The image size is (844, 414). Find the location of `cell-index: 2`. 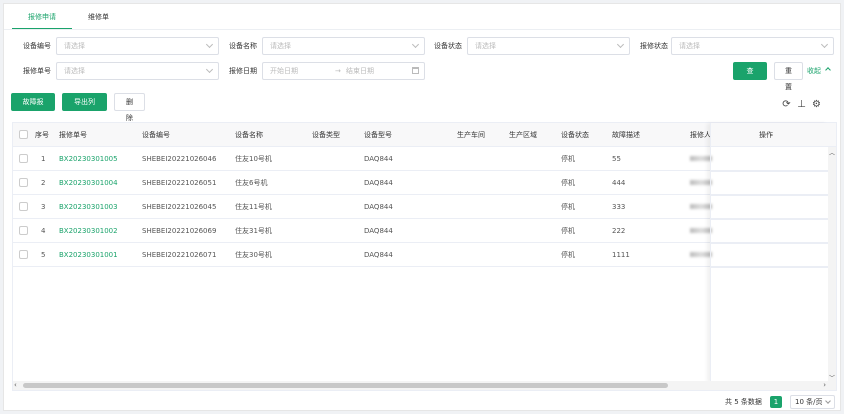

cell-index: 2 is located at coordinates (43, 183).